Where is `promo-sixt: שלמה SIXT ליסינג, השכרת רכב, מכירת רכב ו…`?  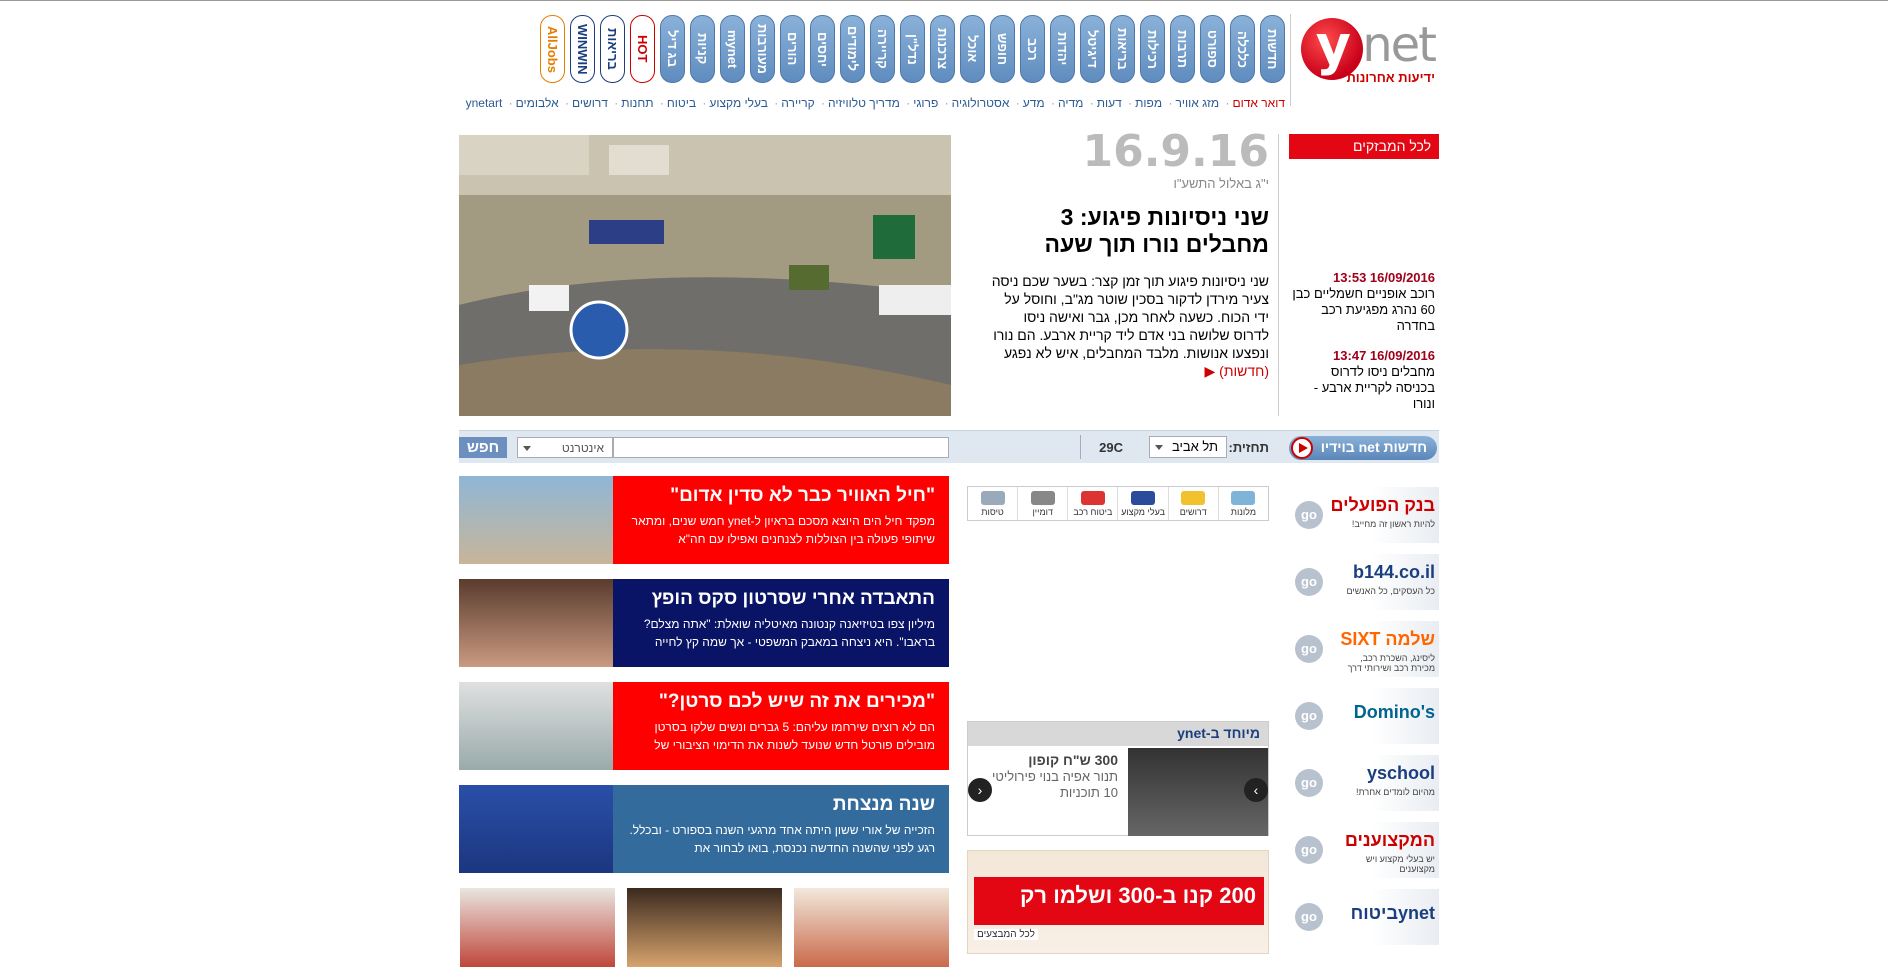
promo-sixt: שלמה SIXT ליסינג, השכרת רכב, מכירת רכב ו… is located at coordinates (1364, 649).